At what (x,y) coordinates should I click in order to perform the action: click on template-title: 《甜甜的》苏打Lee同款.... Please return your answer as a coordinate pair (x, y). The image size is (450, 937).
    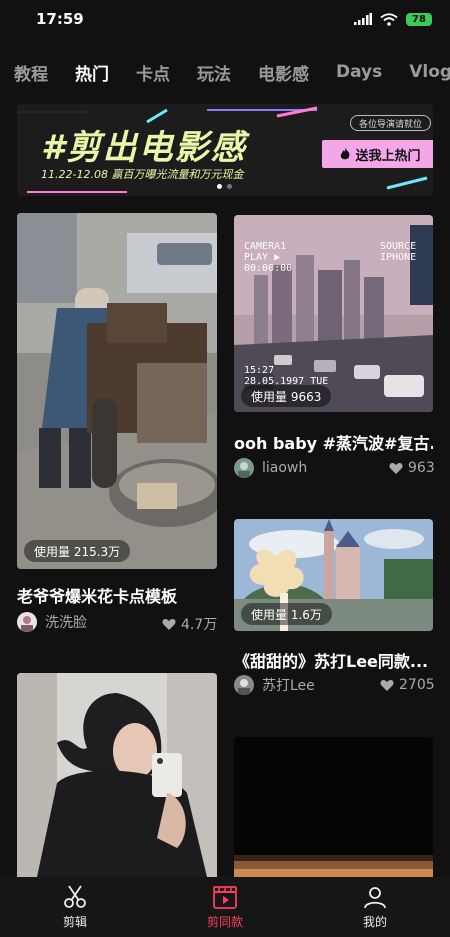
    Looking at the image, I should click on (333, 660).